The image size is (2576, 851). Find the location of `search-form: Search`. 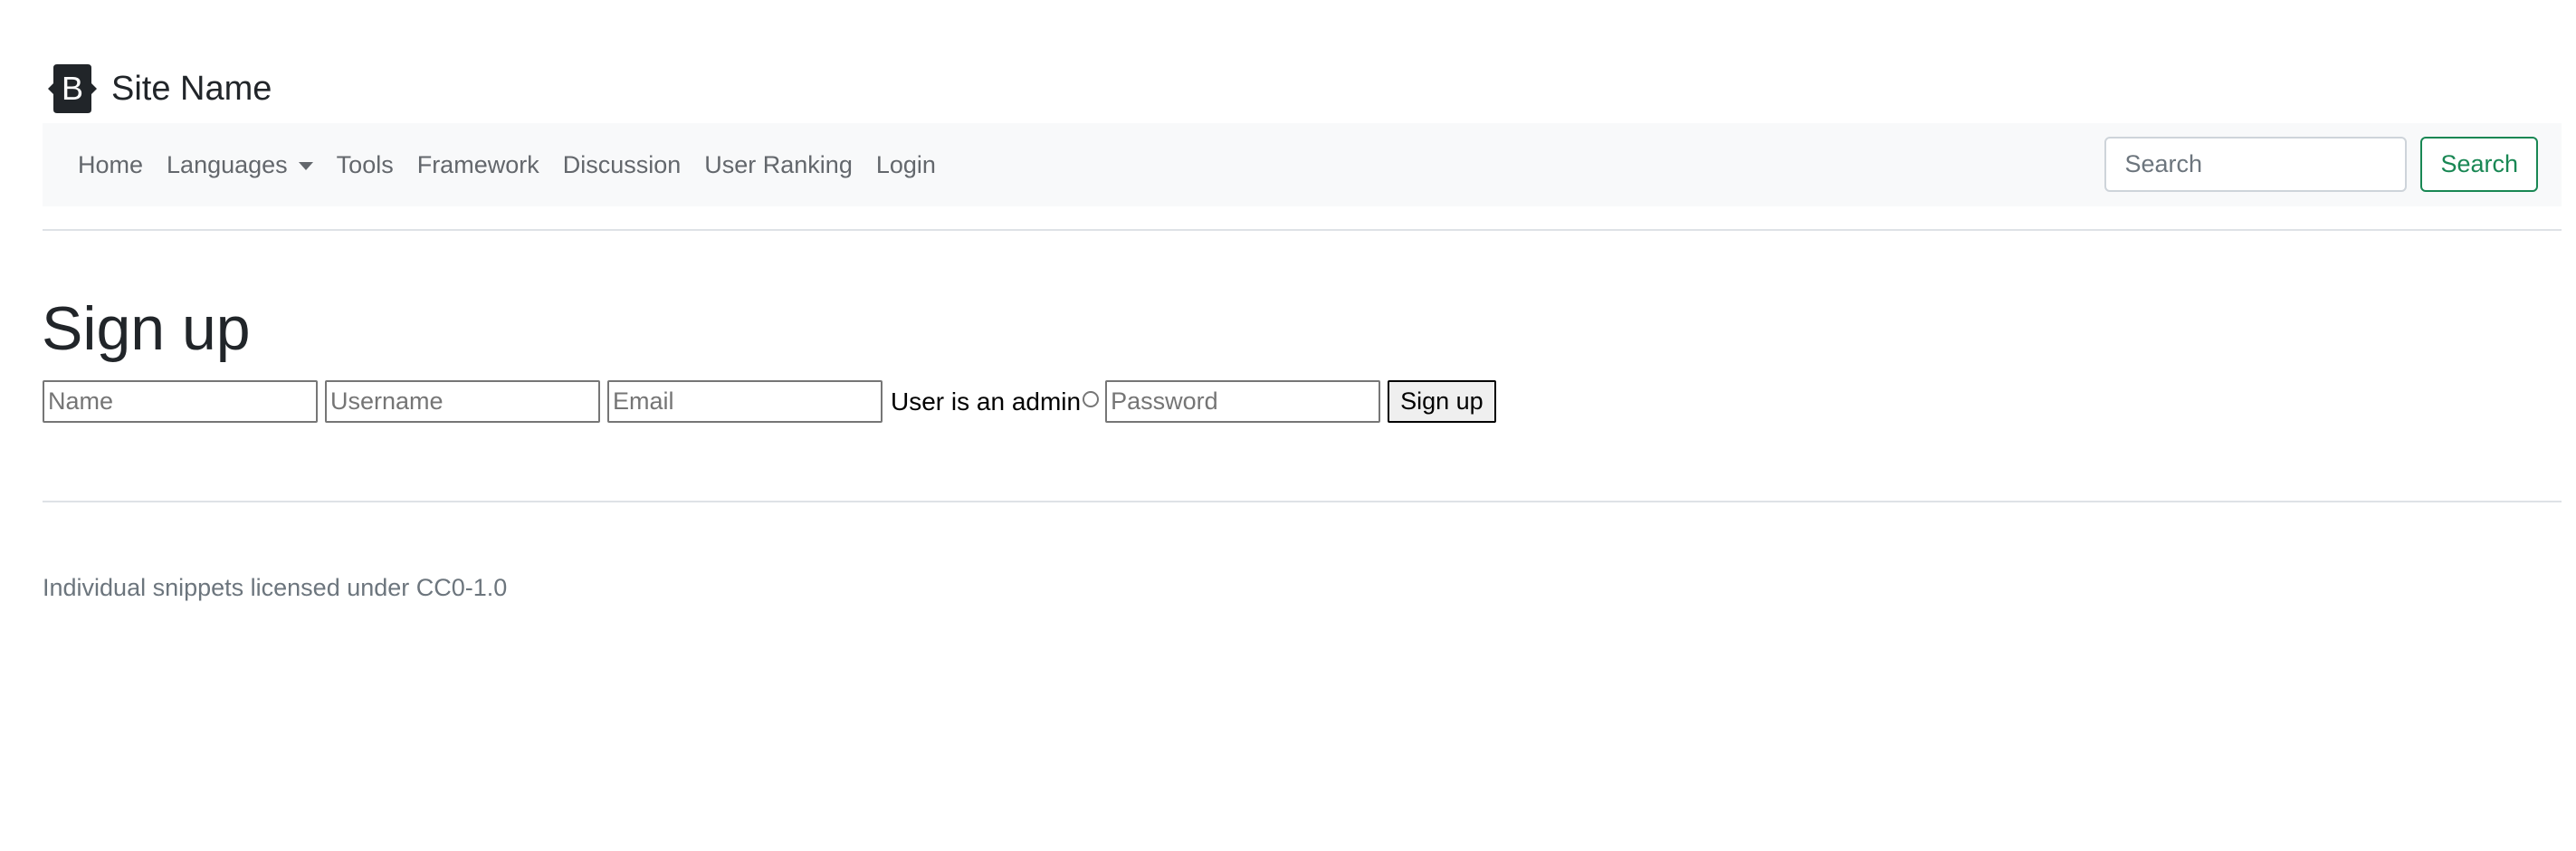

search-form: Search is located at coordinates (2321, 164).